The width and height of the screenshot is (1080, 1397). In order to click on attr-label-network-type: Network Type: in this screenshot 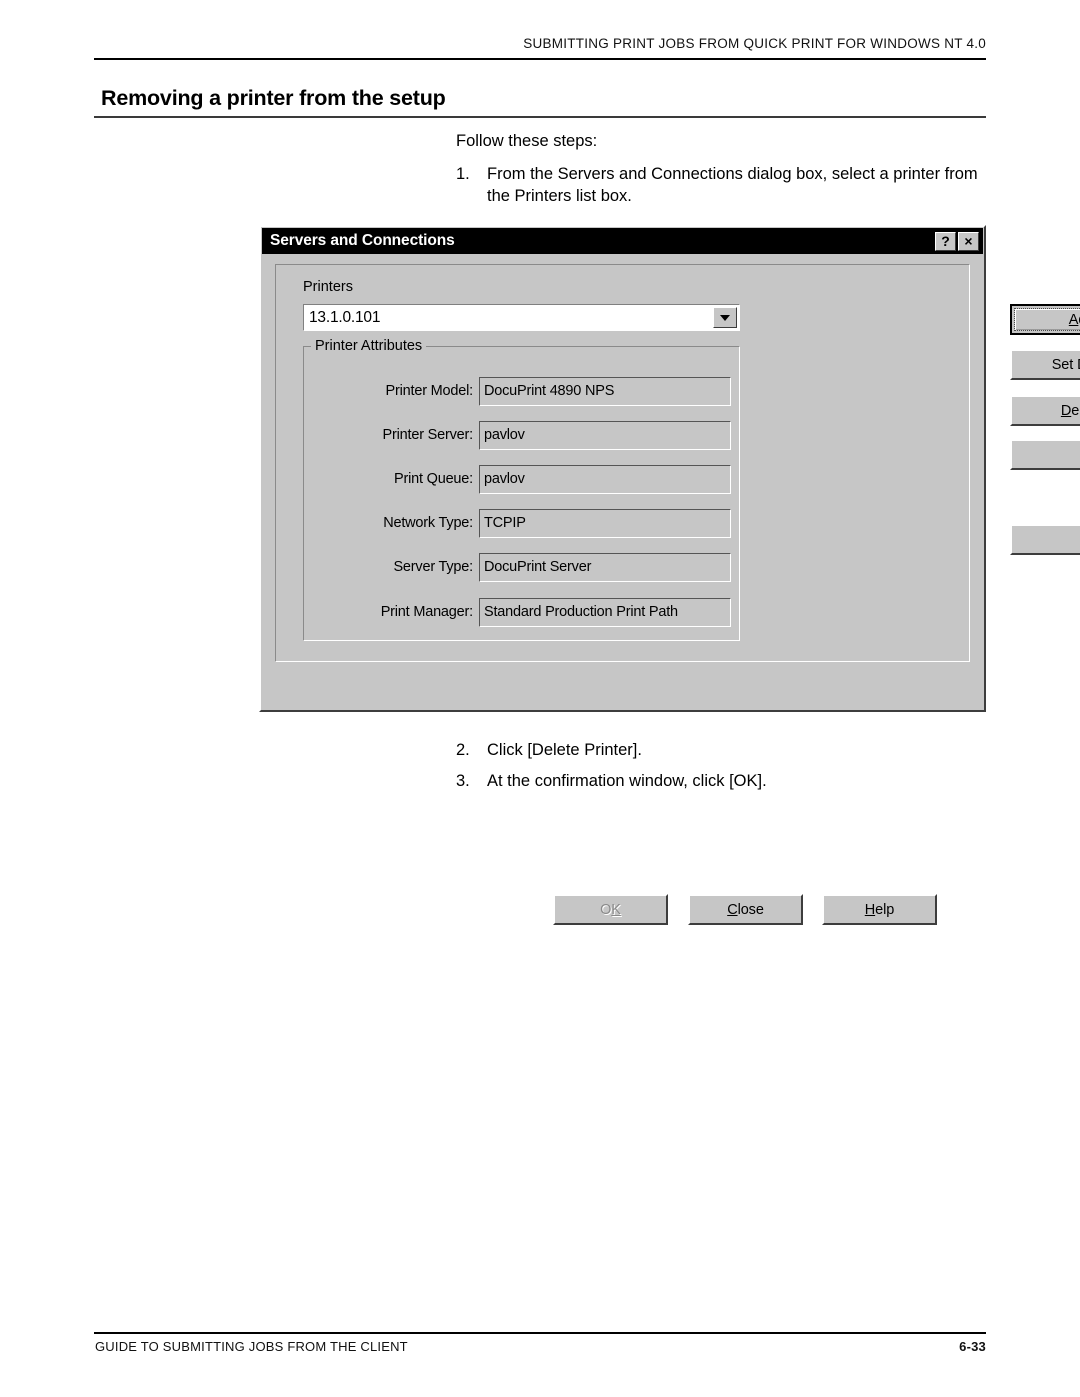, I will do `click(428, 523)`.